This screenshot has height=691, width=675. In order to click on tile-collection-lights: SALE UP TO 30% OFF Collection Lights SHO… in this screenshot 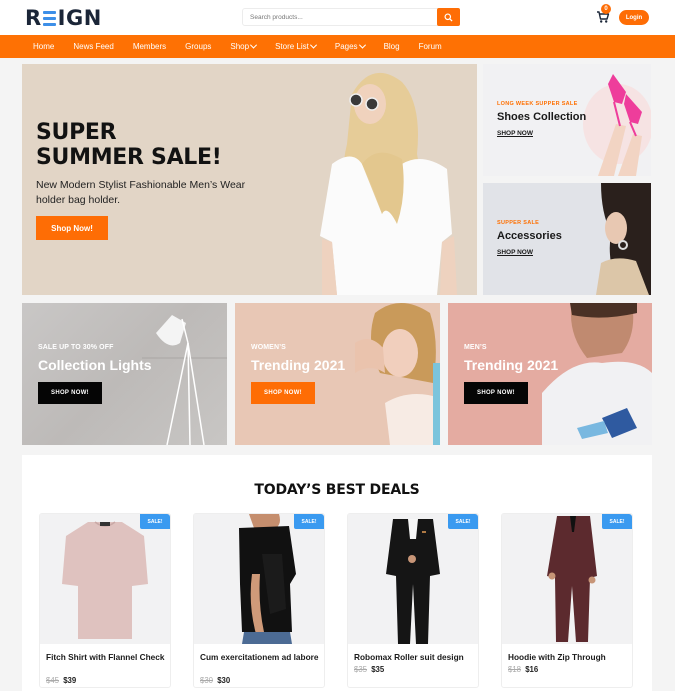, I will do `click(124, 374)`.